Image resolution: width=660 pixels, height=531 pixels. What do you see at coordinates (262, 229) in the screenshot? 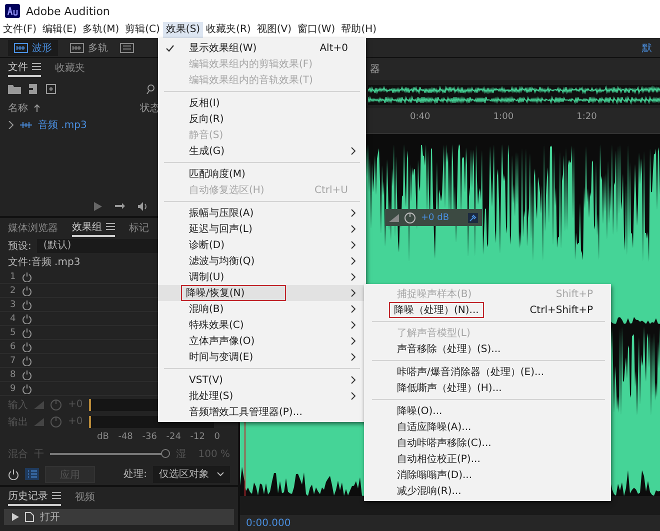
I see `menu-item: 延迟与回声(L)` at bounding box center [262, 229].